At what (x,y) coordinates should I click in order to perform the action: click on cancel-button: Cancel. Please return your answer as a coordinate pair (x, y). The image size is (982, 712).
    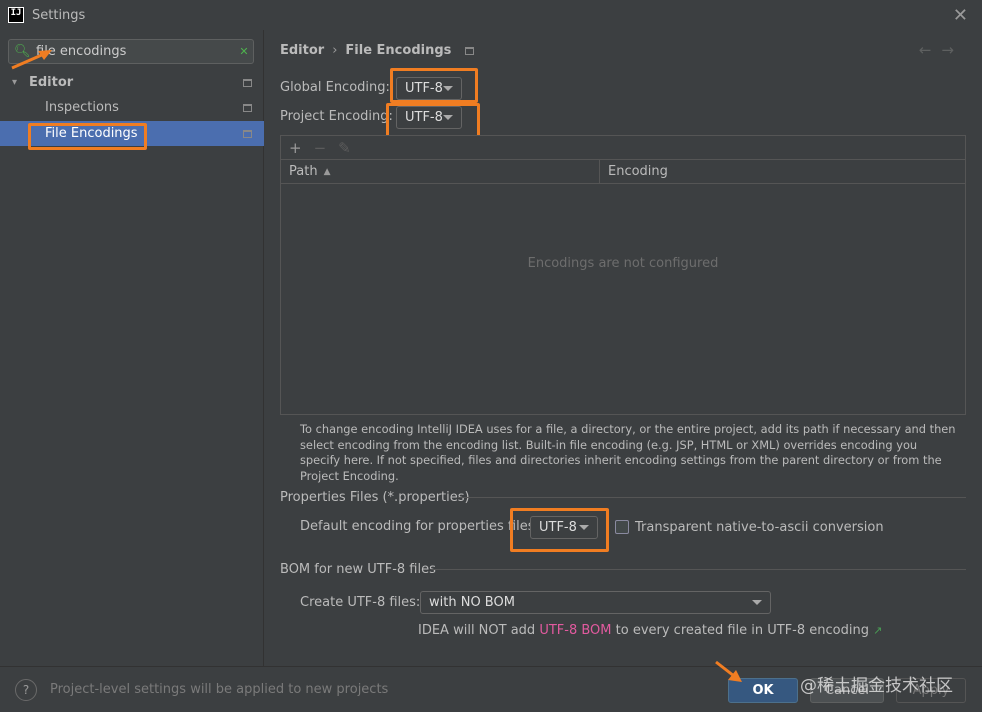
    Looking at the image, I should click on (847, 690).